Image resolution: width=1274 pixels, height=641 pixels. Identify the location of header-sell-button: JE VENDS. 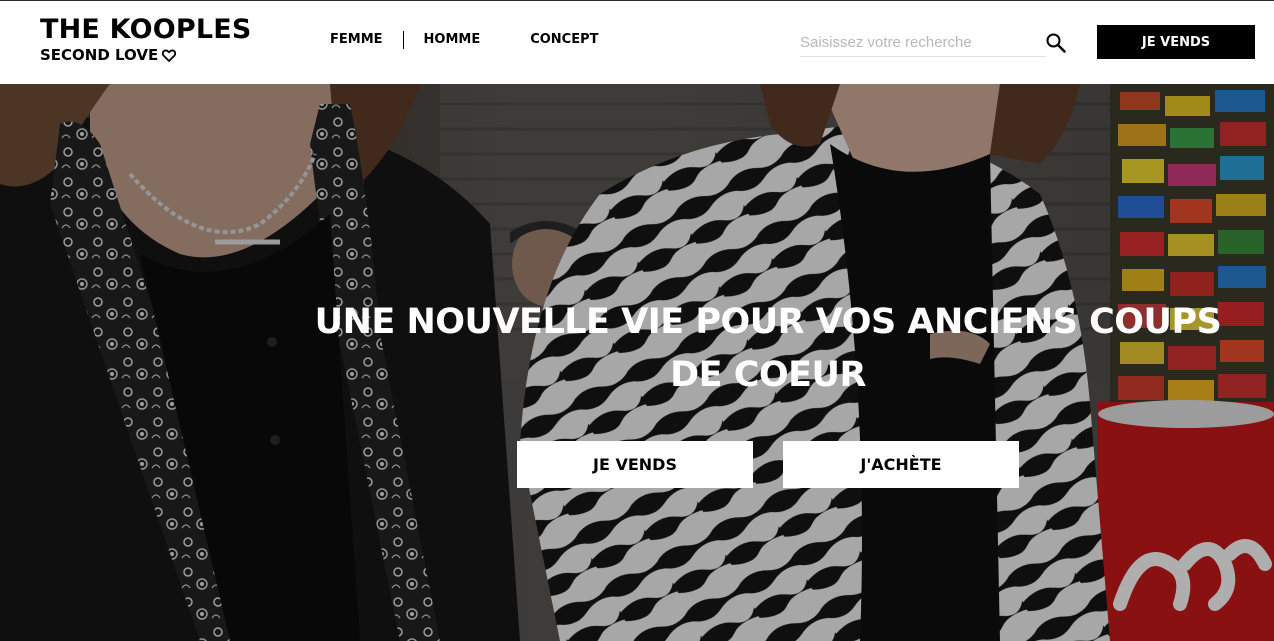
(1176, 42).